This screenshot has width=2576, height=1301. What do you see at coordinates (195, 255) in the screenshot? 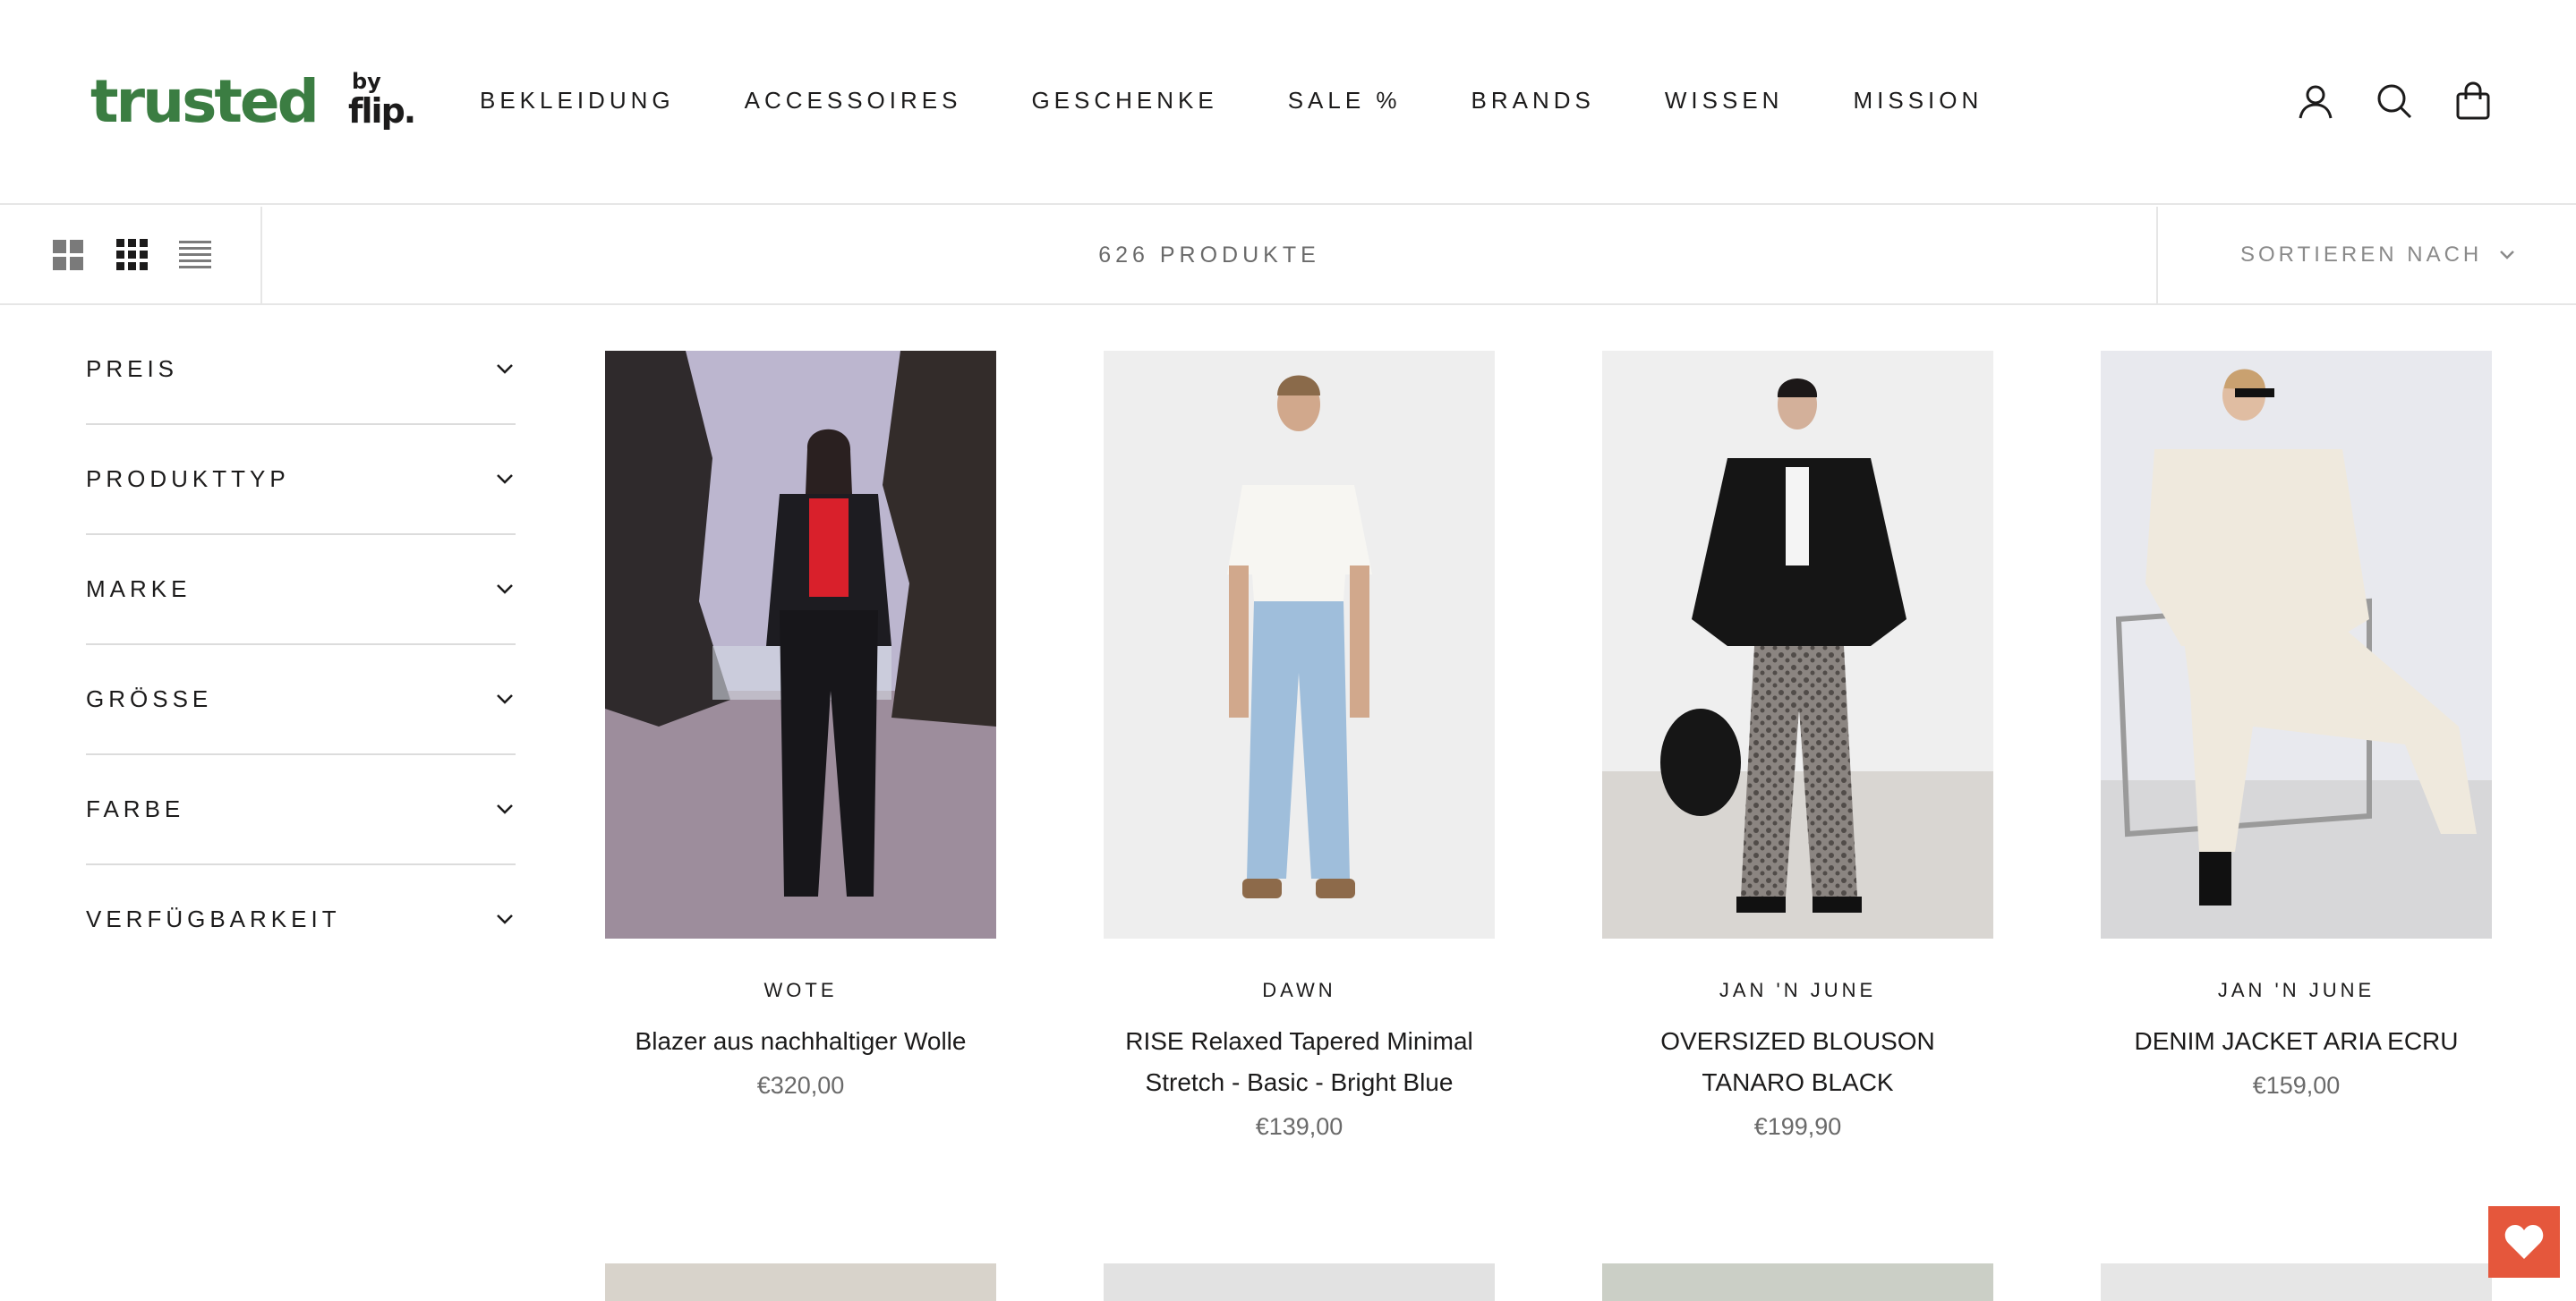
I see `list-view-icon` at bounding box center [195, 255].